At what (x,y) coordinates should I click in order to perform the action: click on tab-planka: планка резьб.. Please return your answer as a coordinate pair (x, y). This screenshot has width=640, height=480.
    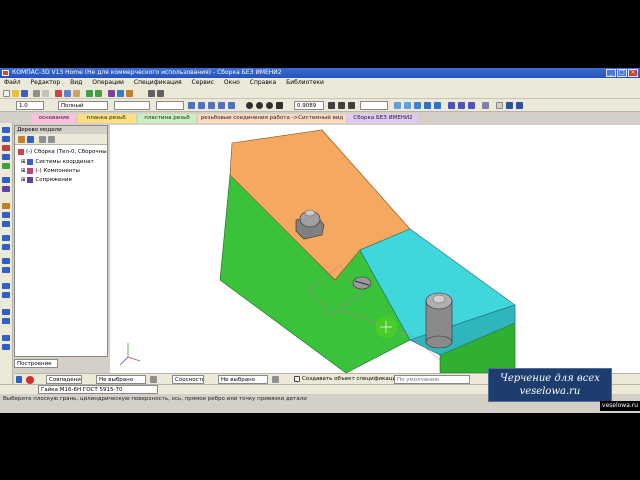
    Looking at the image, I should click on (107, 118).